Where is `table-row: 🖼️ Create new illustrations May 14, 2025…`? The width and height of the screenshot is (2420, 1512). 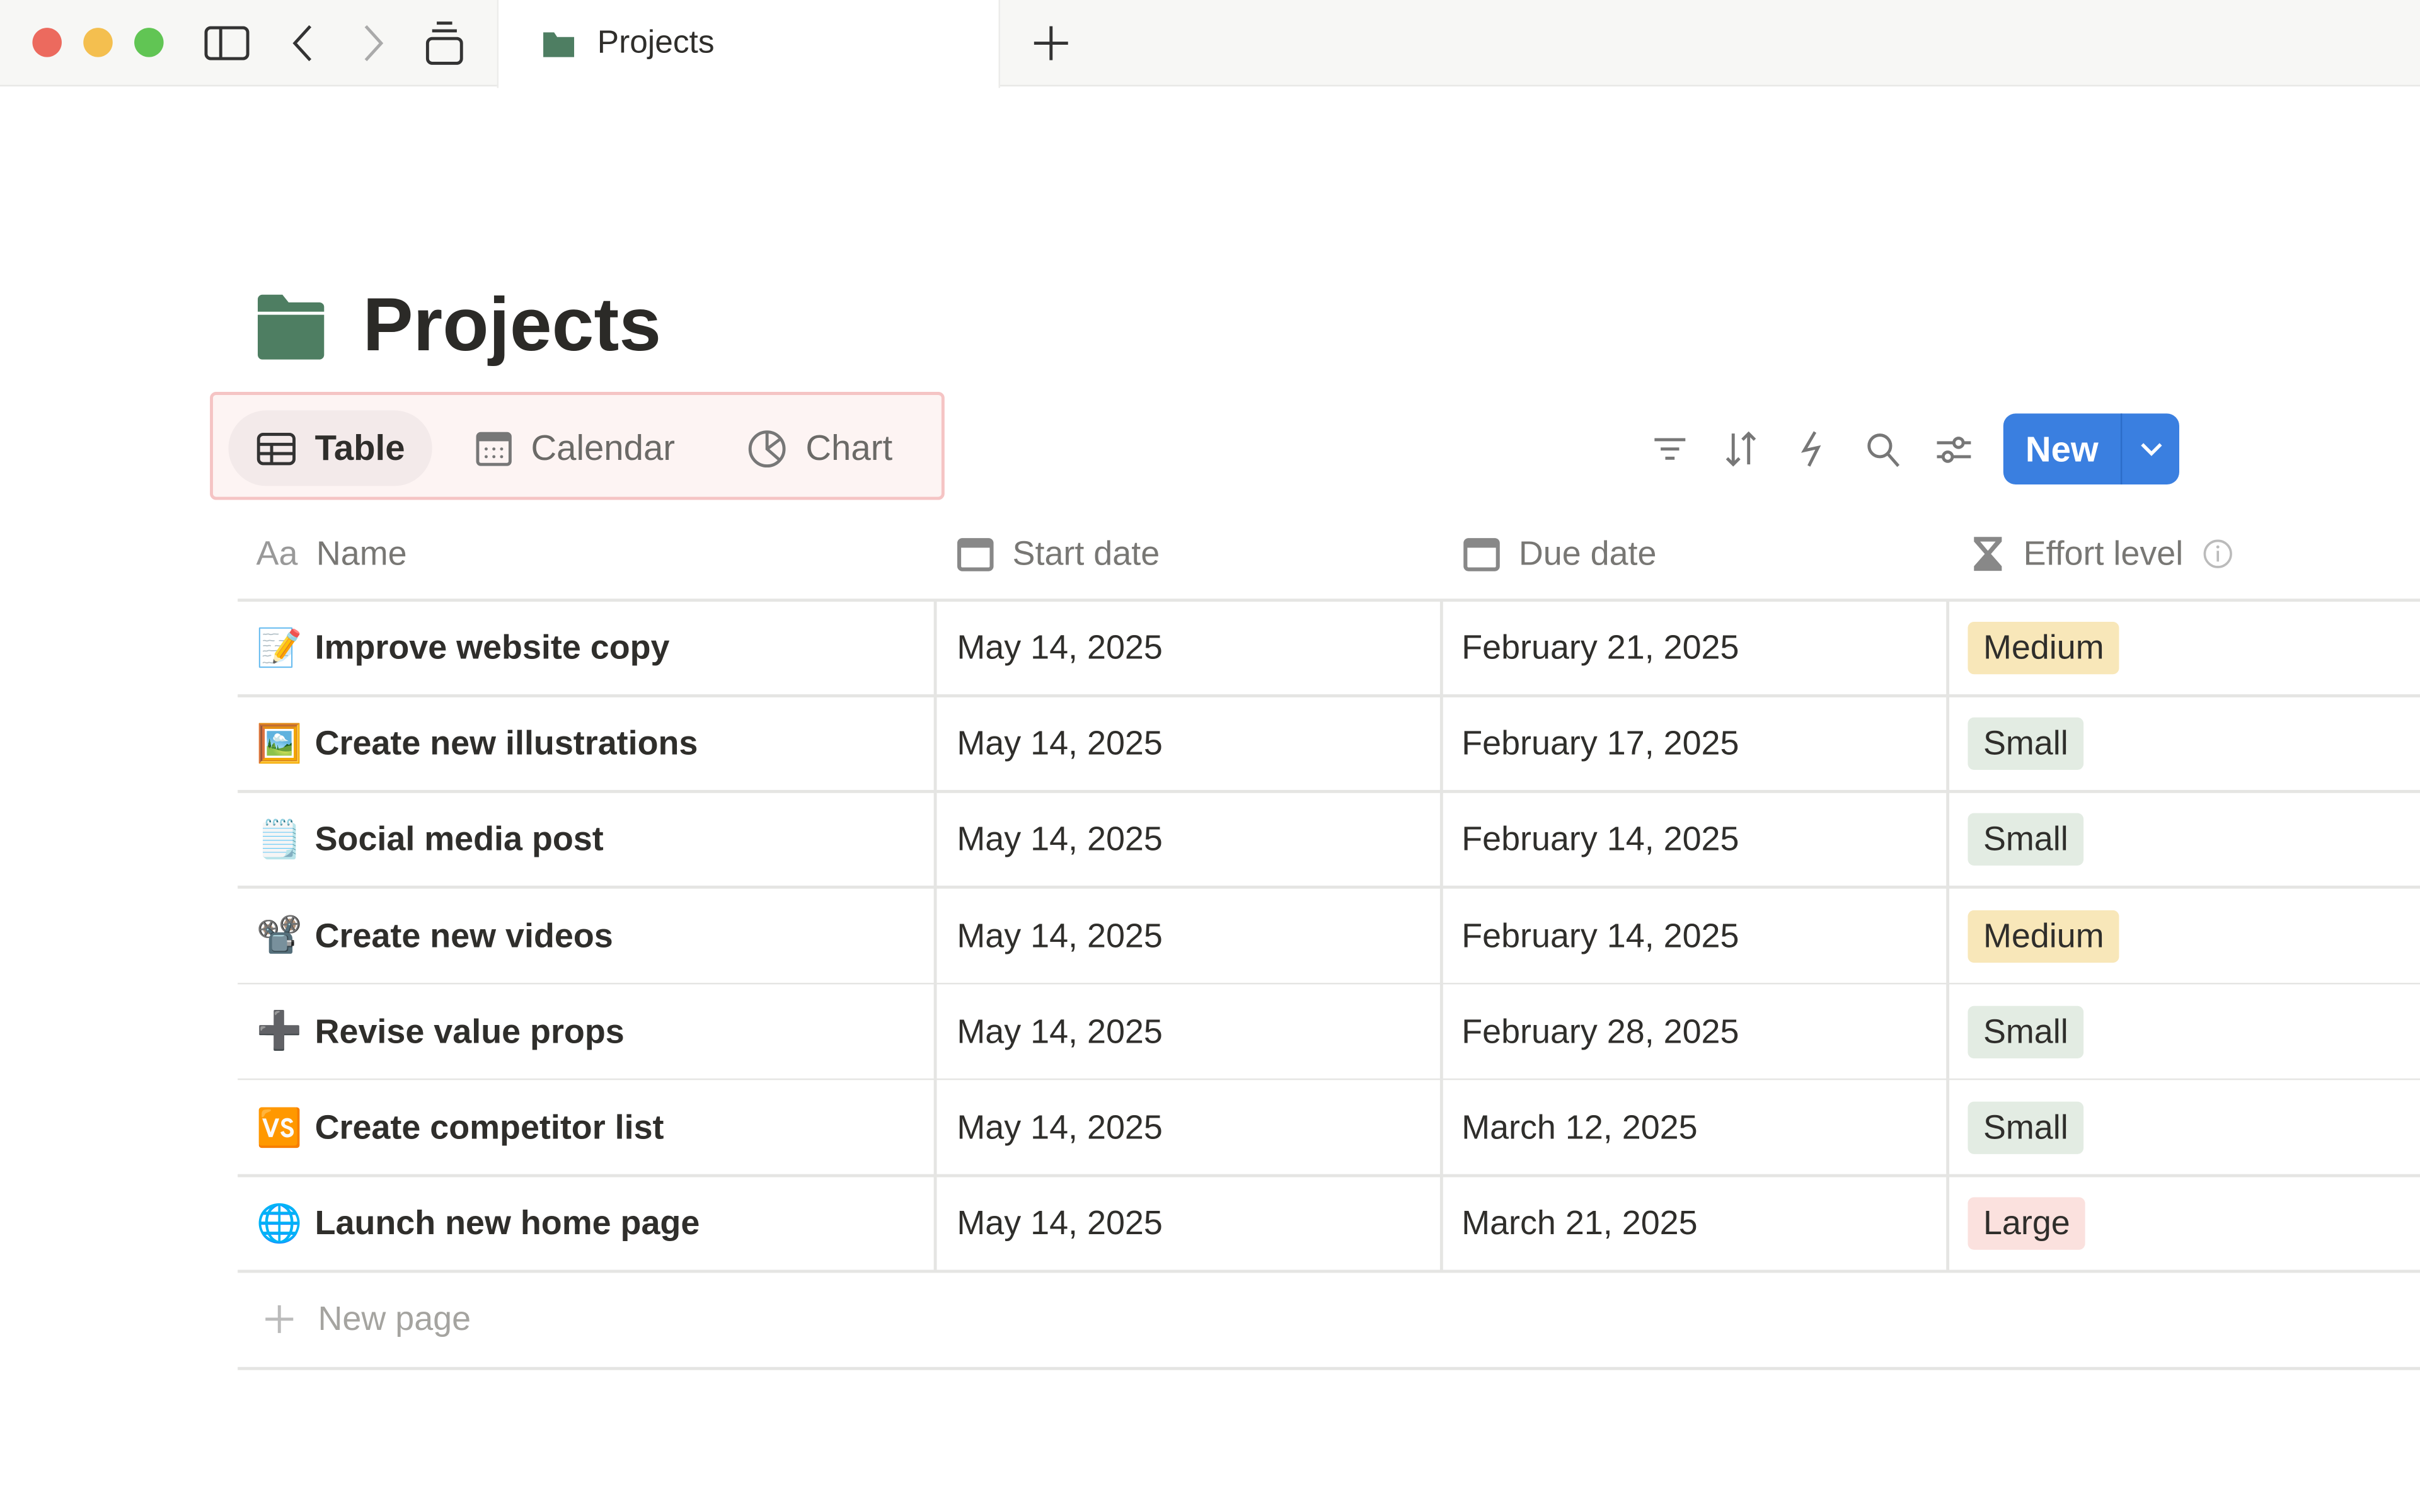 table-row: 🖼️ Create new illustrations May 14, 2025… is located at coordinates (1329, 744).